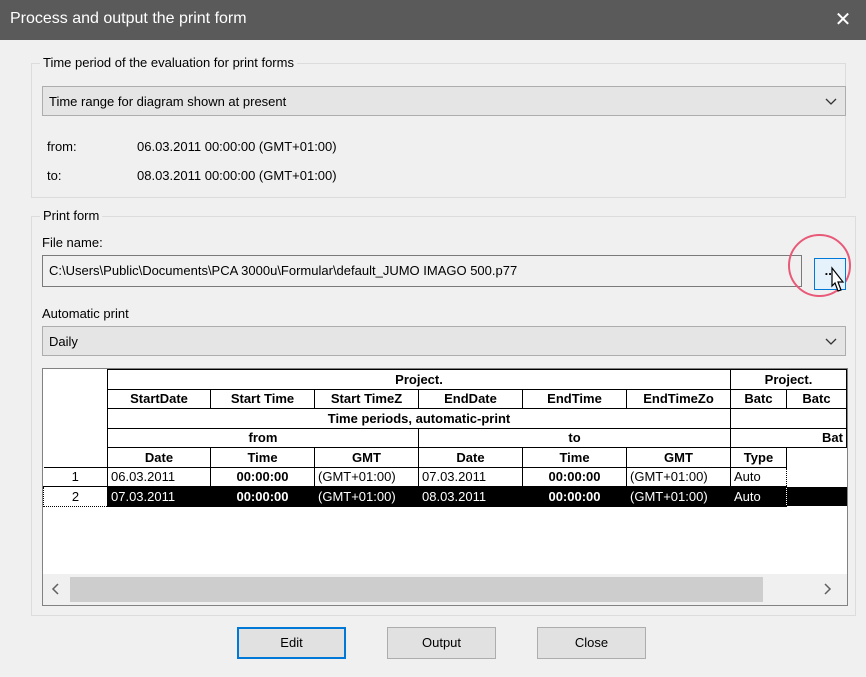 The width and height of the screenshot is (866, 677). I want to click on header-time-from: Time, so click(262, 457).